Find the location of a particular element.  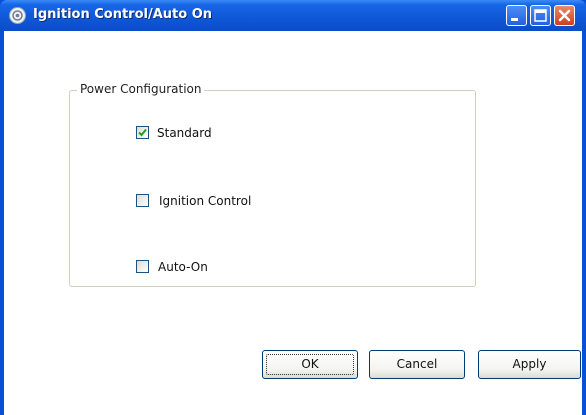

cancel-button: Cancel is located at coordinates (417, 364).